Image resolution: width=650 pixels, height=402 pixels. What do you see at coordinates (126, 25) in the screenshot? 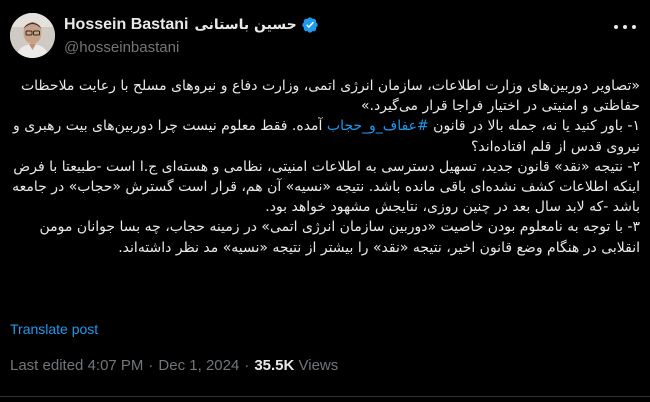
I see `author-display-name: Hossein Bastani` at bounding box center [126, 25].